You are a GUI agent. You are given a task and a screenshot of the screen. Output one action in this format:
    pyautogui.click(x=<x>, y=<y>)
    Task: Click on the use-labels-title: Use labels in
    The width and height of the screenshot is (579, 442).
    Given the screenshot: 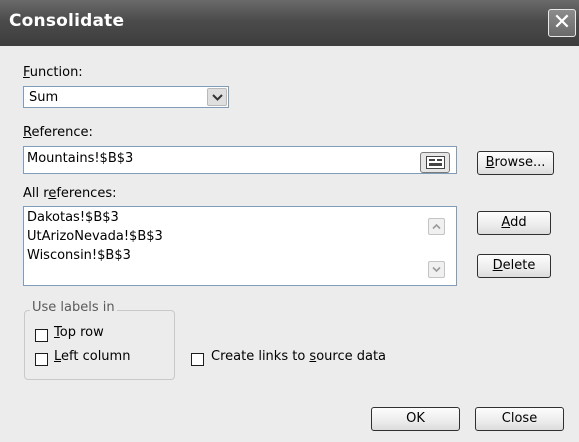 What is the action you would take?
    pyautogui.click(x=73, y=307)
    